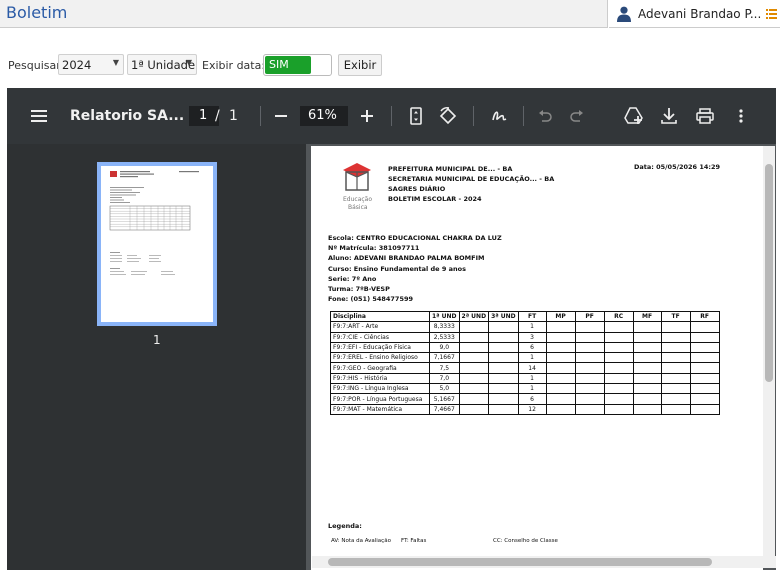 Image resolution: width=780 pixels, height=575 pixels. What do you see at coordinates (380, 337) in the screenshot?
I see `cell-disciplina: F9:7:CIE - Ciências` at bounding box center [380, 337].